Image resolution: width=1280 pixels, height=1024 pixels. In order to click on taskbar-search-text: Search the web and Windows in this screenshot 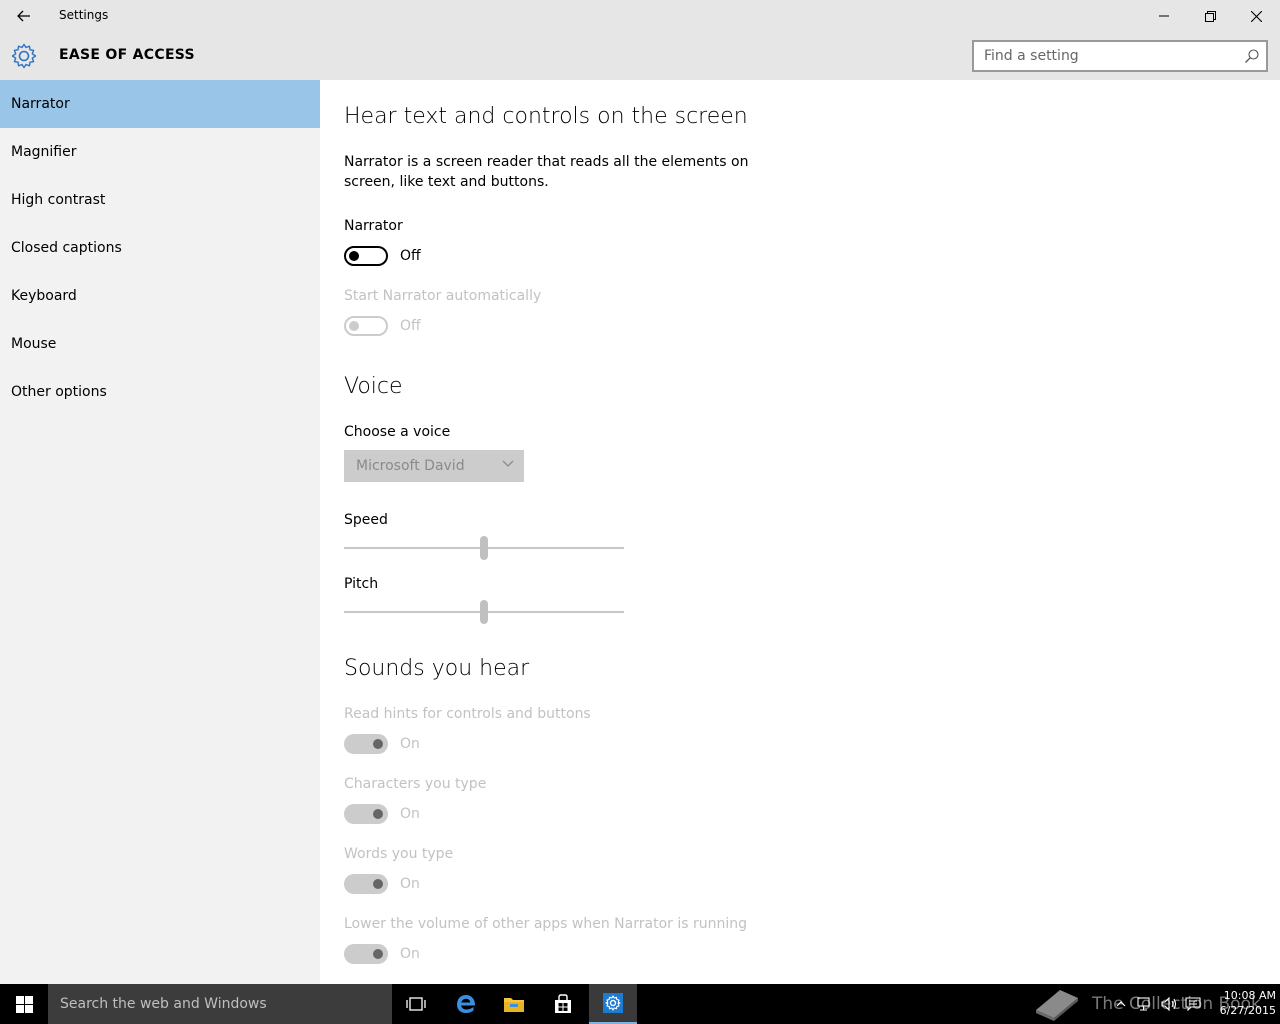, I will do `click(163, 1004)`.